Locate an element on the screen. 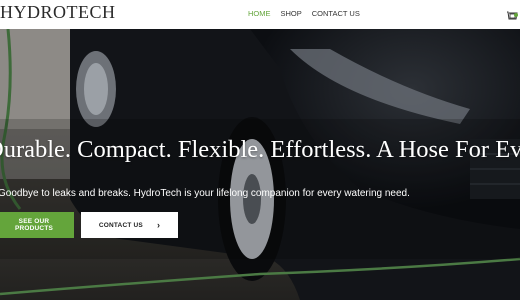 This screenshot has height=300, width=520. cart-icon is located at coordinates (512, 14).